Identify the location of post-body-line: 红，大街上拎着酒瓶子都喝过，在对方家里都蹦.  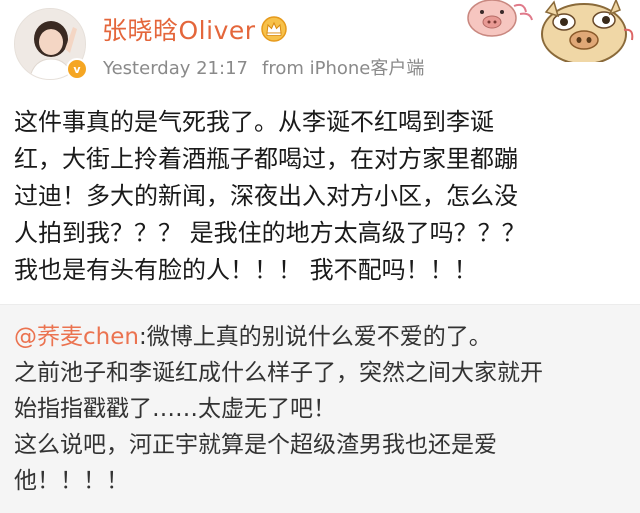
(266, 159).